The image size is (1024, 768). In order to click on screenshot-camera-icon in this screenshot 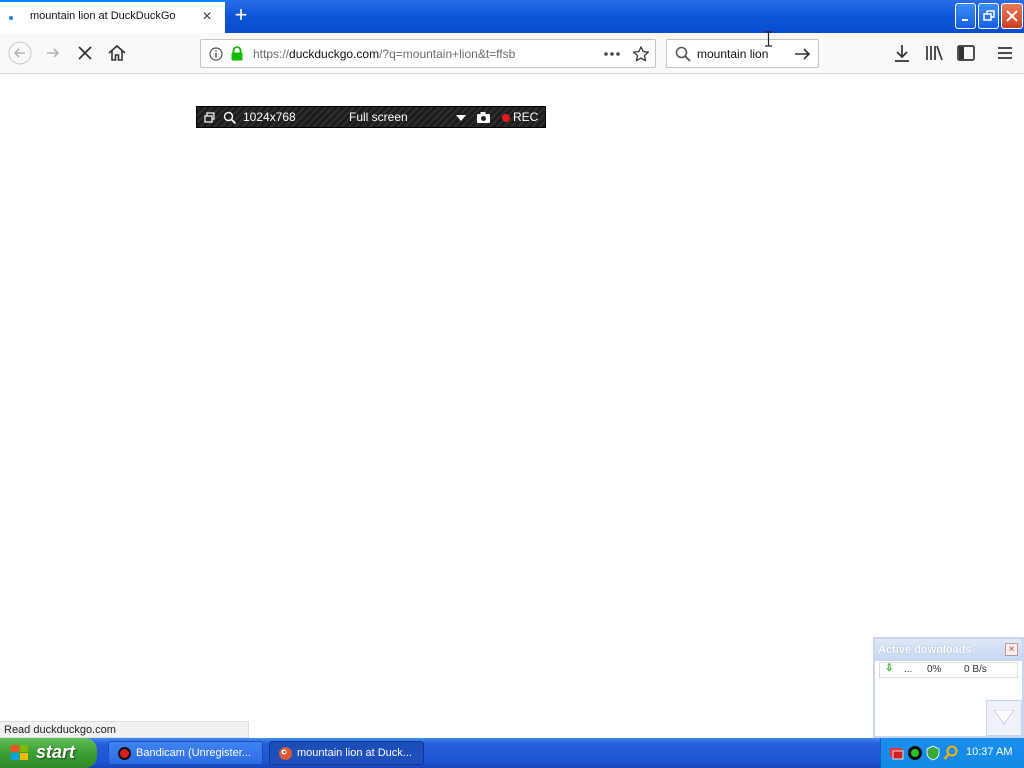, I will do `click(483, 117)`.